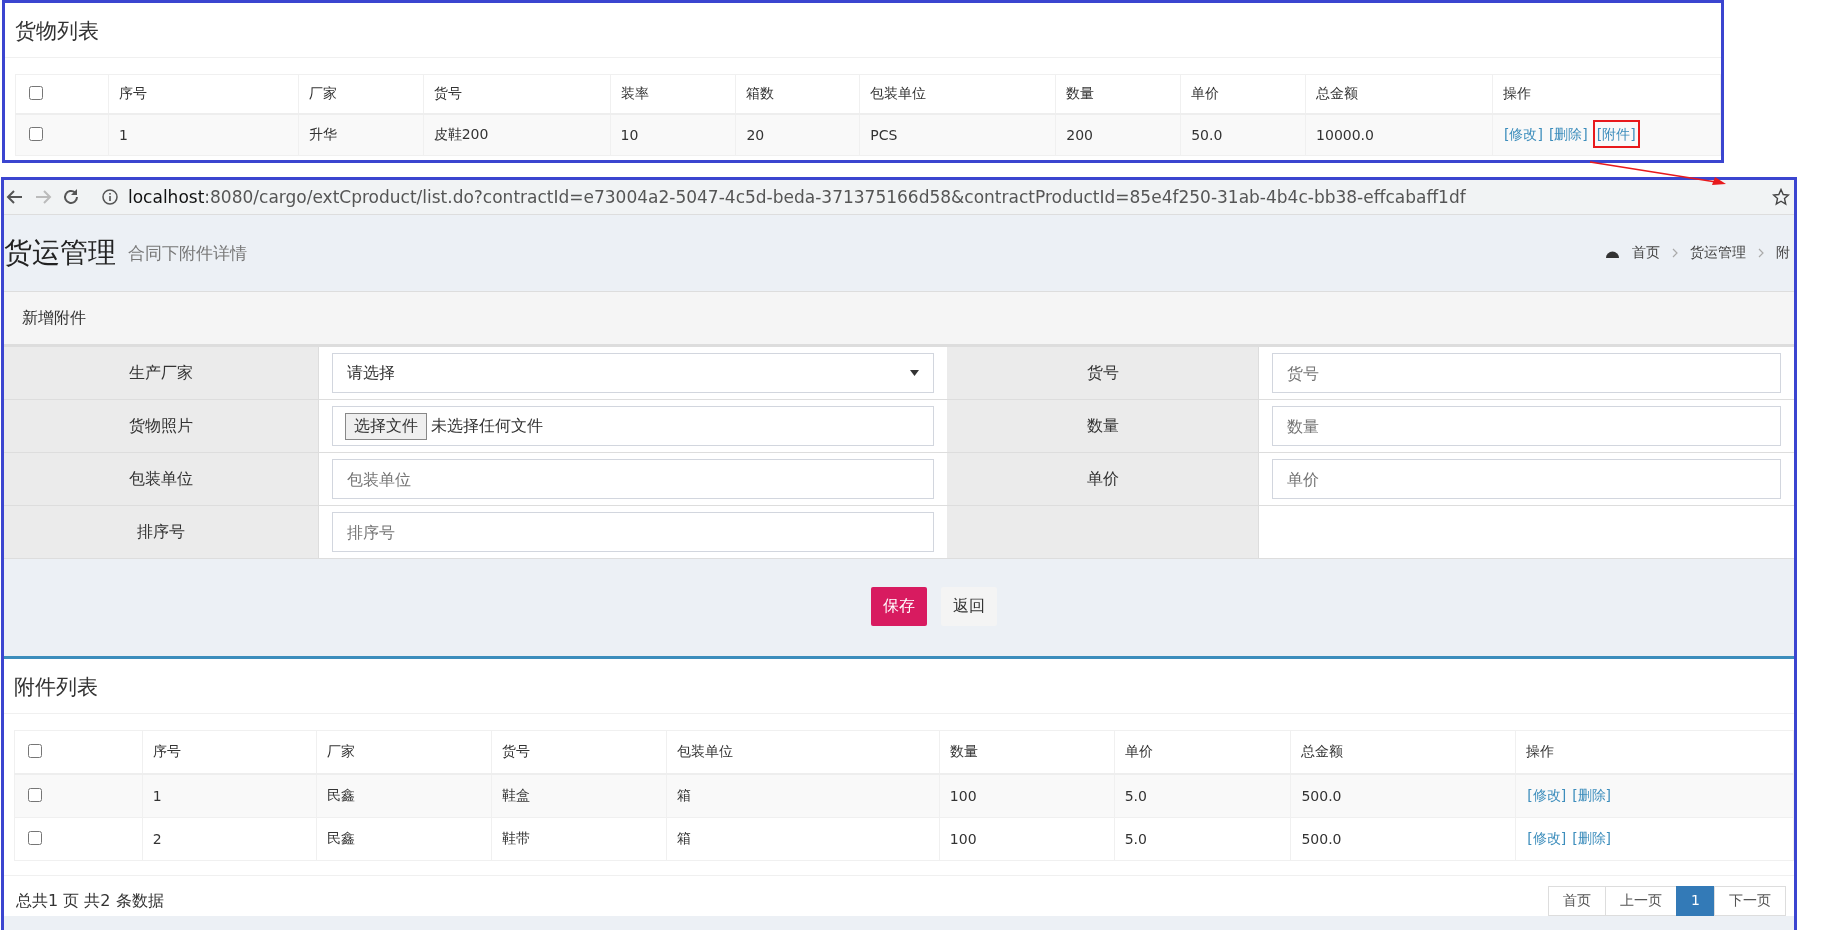 The height and width of the screenshot is (930, 1828). I want to click on table-cell: 鞋盒, so click(516, 795).